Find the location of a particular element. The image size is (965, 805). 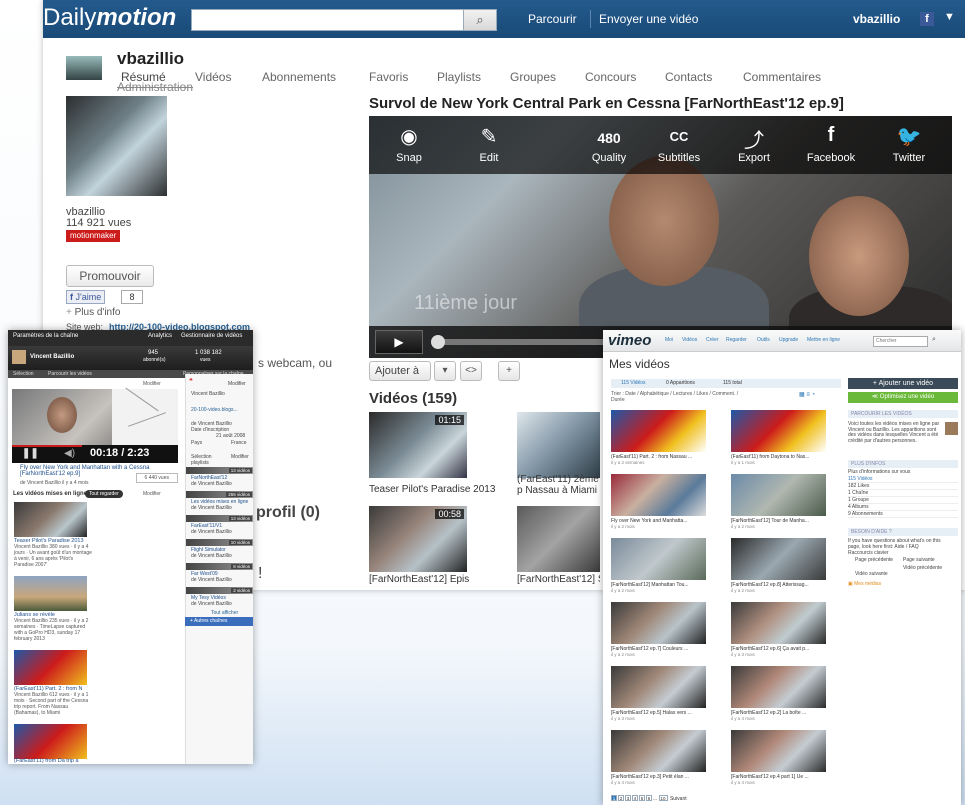

dailymotion-logo: Dailymotion is located at coordinates (109, 18).